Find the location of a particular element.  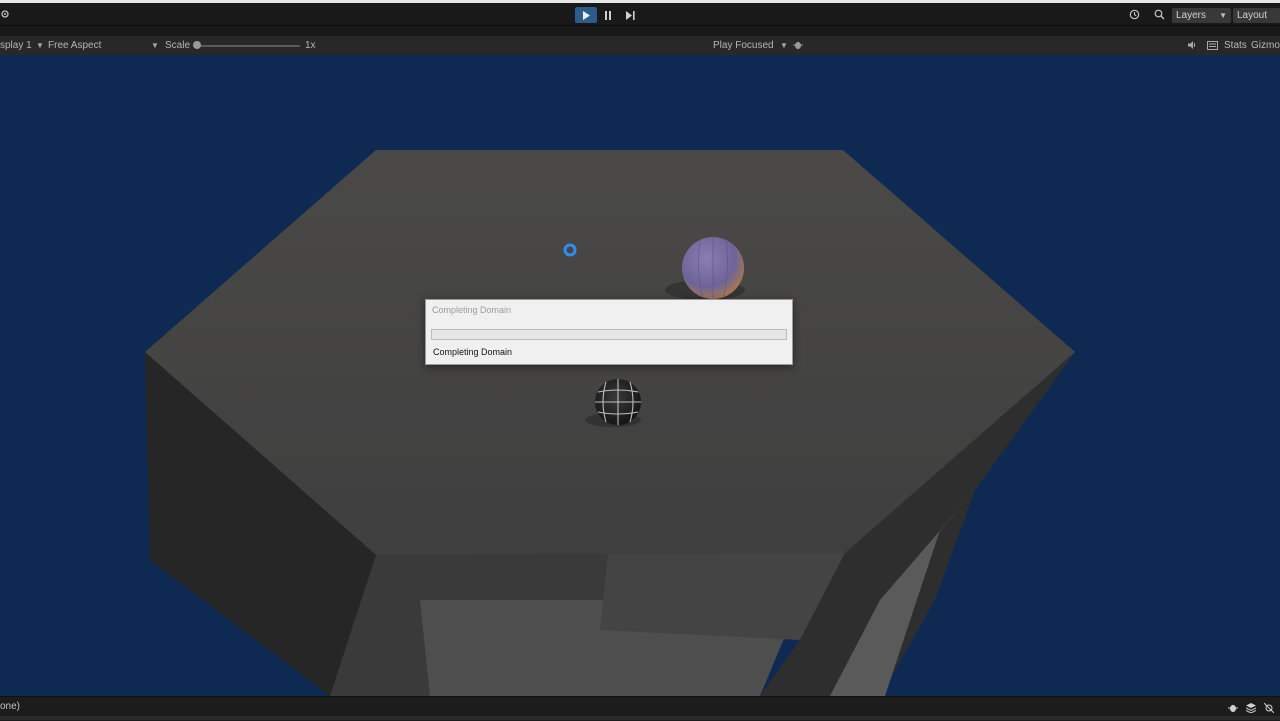

stats-button: Stats is located at coordinates (1235, 45).